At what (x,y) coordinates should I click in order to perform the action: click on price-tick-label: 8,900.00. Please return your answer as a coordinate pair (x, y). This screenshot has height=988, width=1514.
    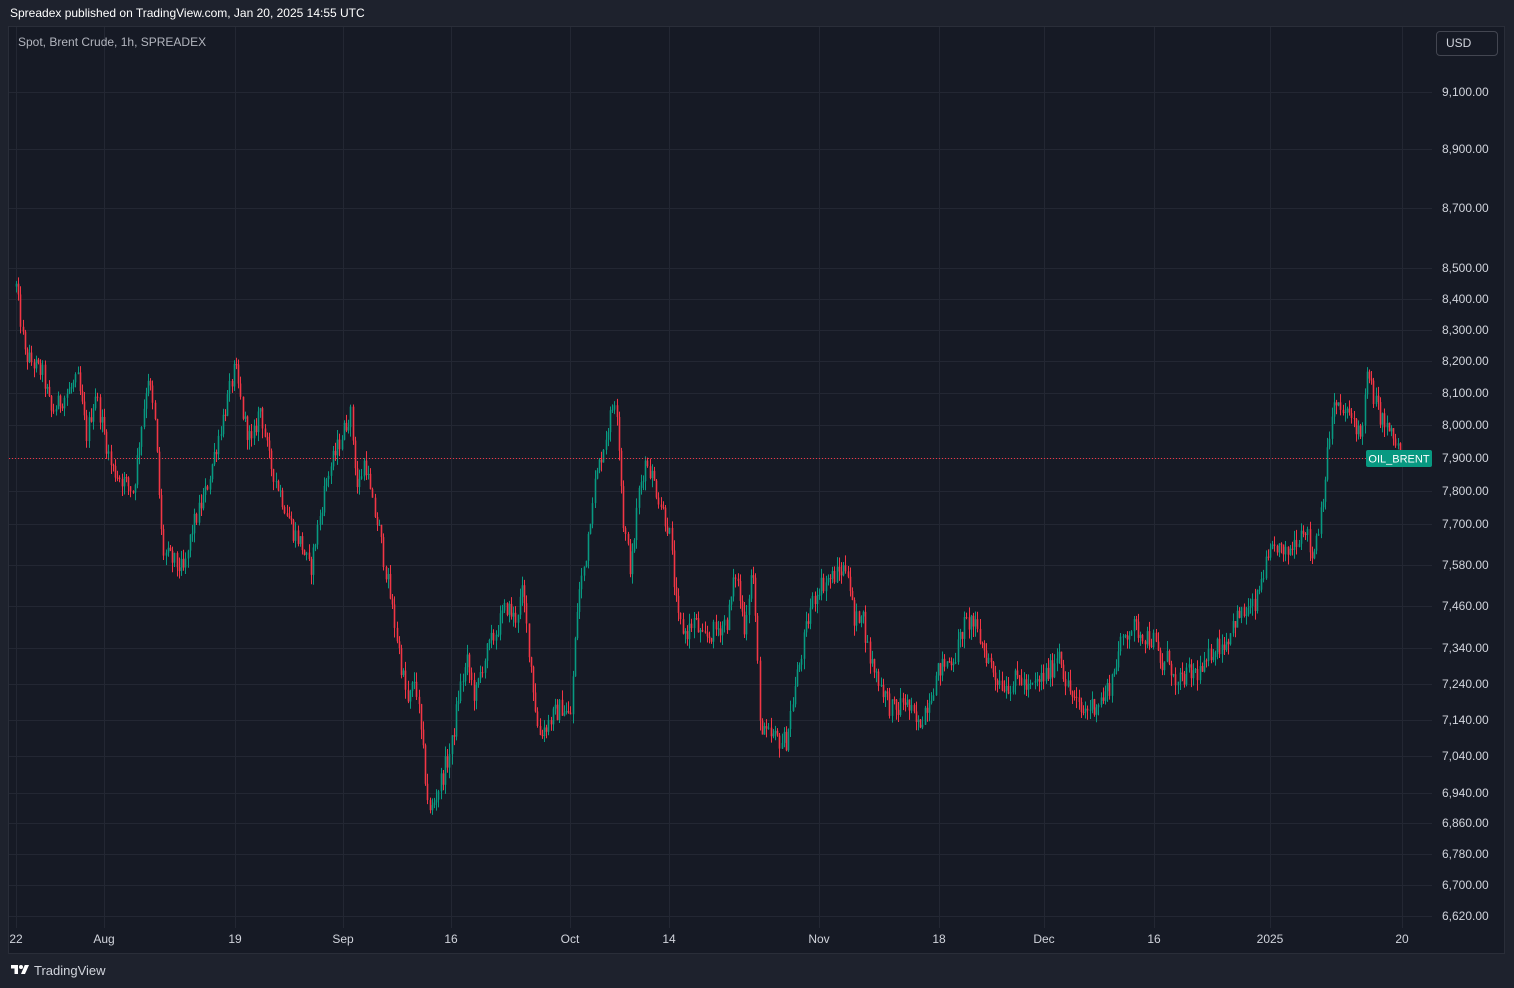
    Looking at the image, I should click on (1465, 149).